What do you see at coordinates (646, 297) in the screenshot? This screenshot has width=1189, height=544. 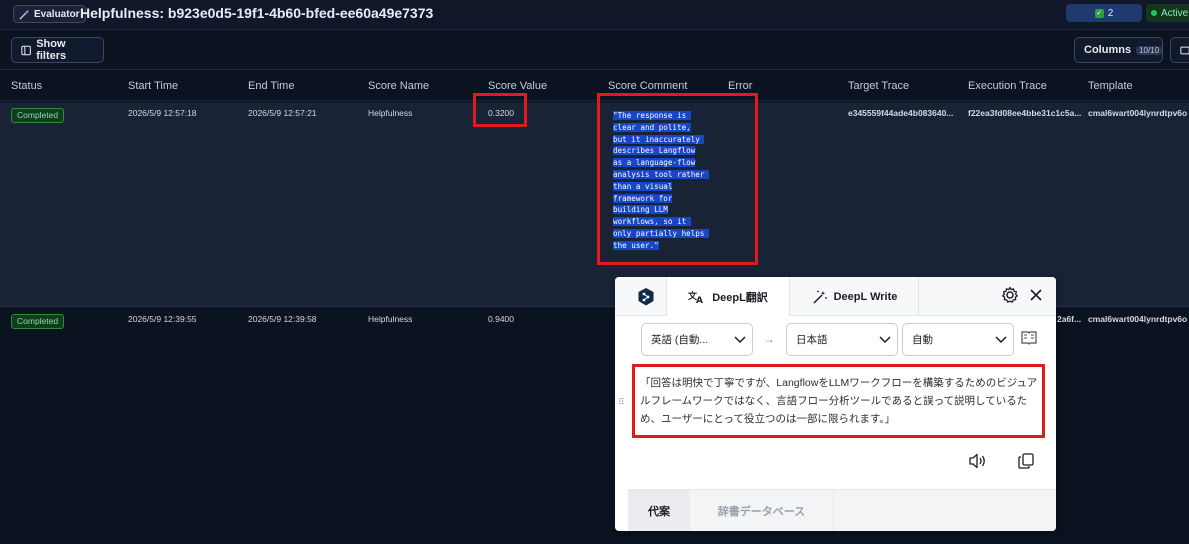 I see `deepl-logo-icon` at bounding box center [646, 297].